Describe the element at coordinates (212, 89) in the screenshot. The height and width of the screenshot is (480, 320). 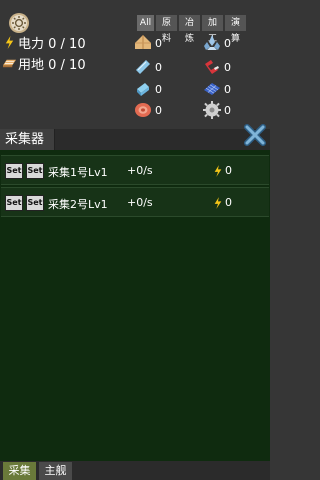
I see `solar-panel-icon` at that location.